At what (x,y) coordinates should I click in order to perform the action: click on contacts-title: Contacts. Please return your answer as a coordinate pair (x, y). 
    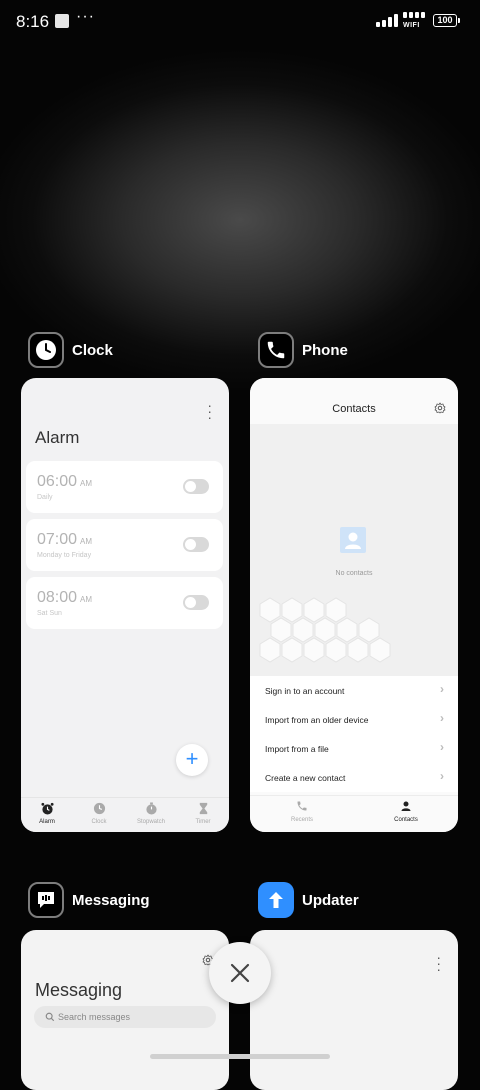
    Looking at the image, I should click on (354, 409).